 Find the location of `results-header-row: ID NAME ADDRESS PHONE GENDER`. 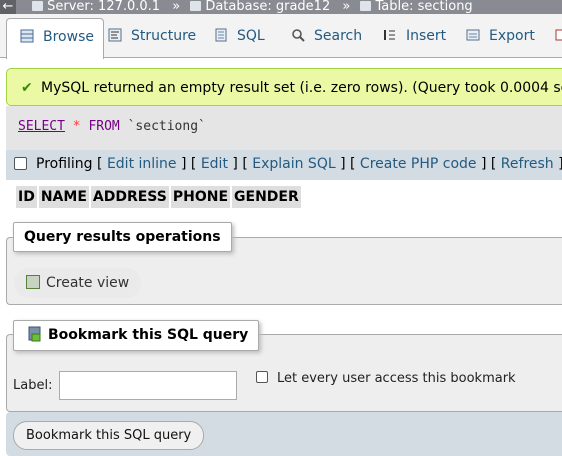

results-header-row: ID NAME ADDRESS PHONE GENDER is located at coordinates (158, 197).